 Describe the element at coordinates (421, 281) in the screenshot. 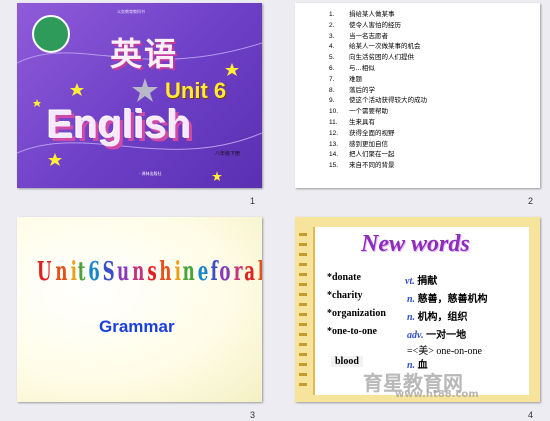

I see `vocab-meaning: vt. 捐献` at that location.